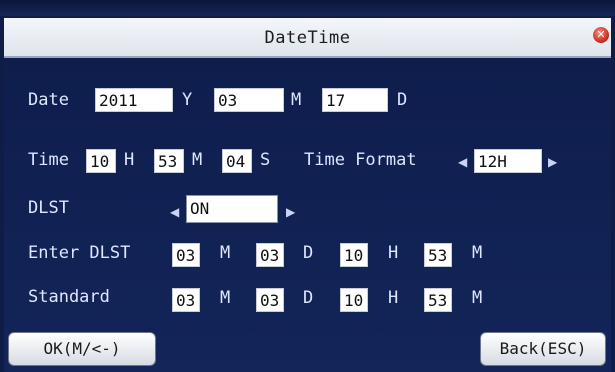 This screenshot has height=372, width=615. What do you see at coordinates (232, 209) in the screenshot?
I see `dlst-select: ON` at bounding box center [232, 209].